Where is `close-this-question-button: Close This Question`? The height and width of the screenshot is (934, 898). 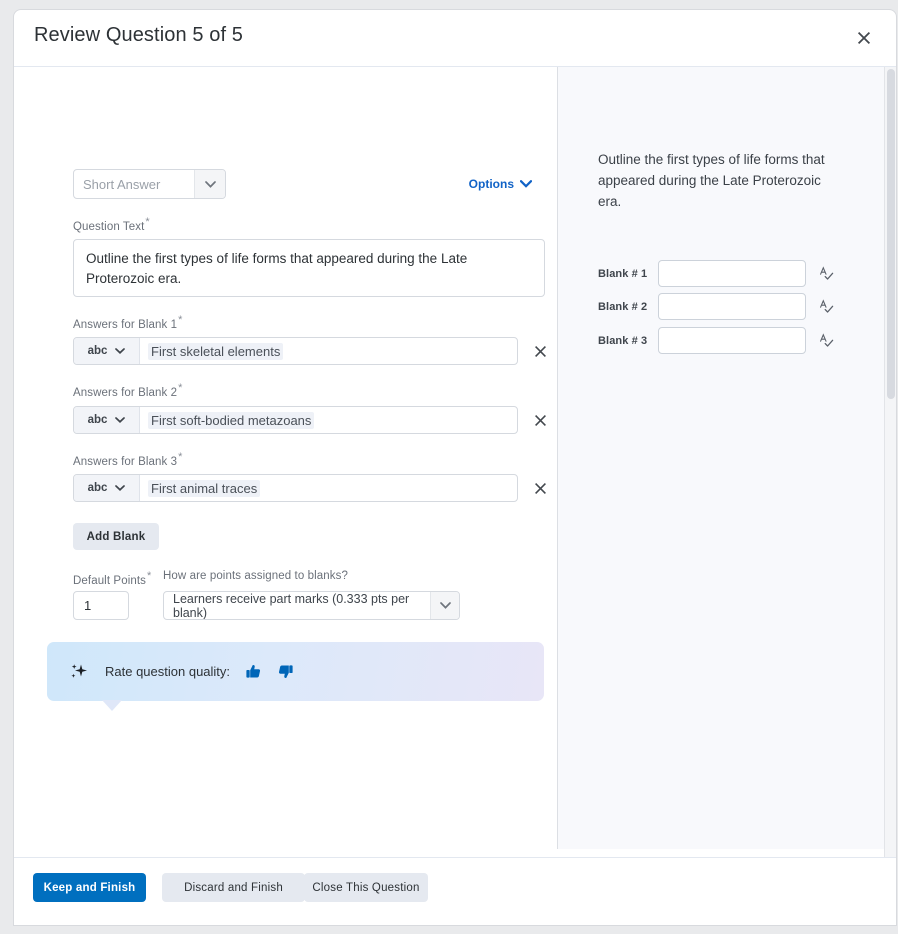
close-this-question-button: Close This Question is located at coordinates (366, 887).